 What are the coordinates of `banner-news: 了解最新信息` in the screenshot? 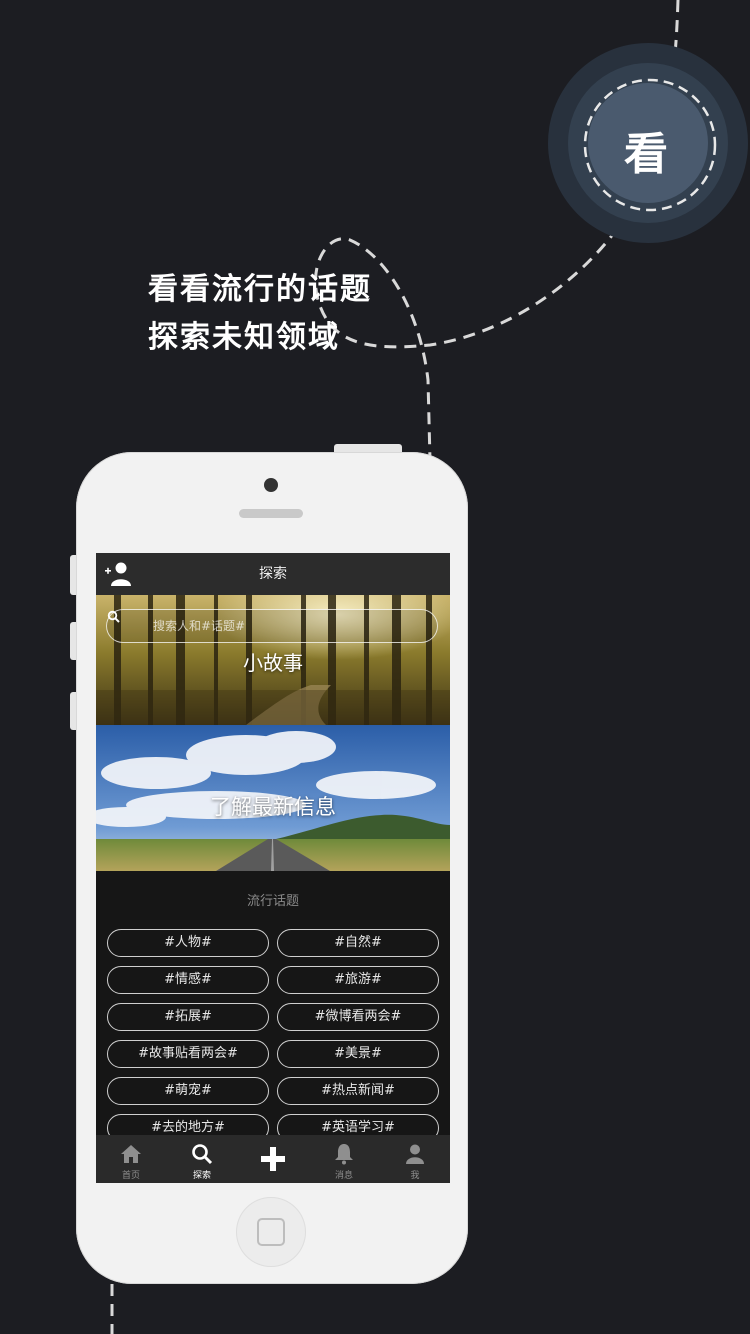 It's located at (273, 798).